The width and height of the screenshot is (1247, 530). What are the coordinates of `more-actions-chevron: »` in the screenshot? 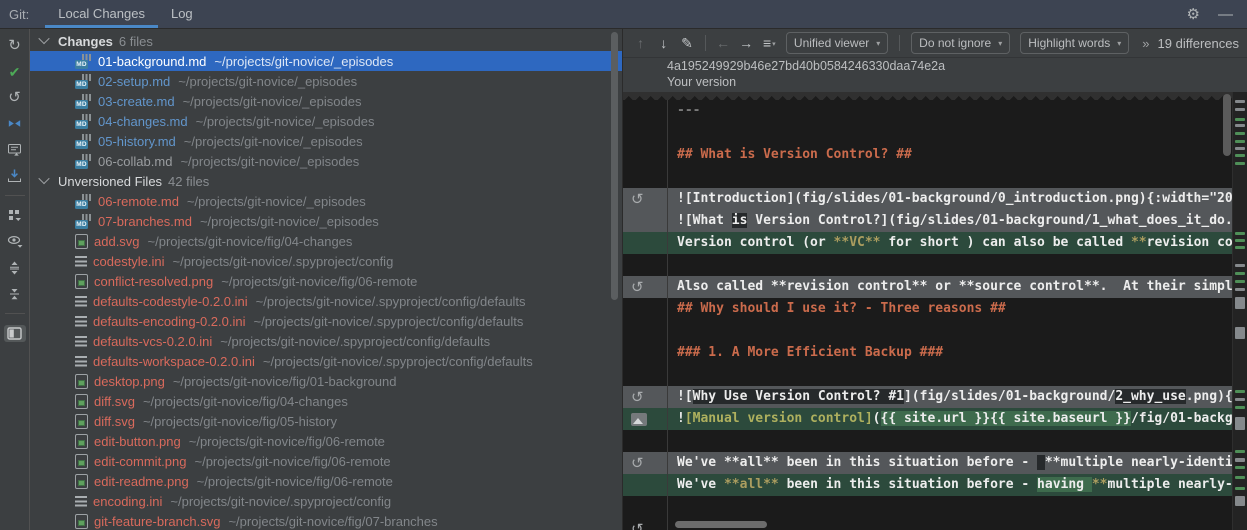 It's located at (1145, 43).